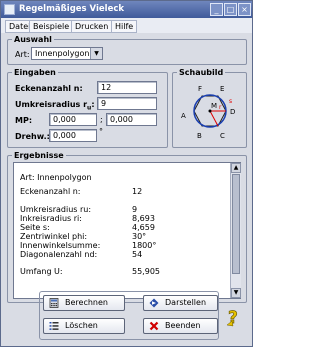 The width and height of the screenshot is (320, 347). I want to click on result-label-umkreisradius: Umkreisradius ru:, so click(56, 209).